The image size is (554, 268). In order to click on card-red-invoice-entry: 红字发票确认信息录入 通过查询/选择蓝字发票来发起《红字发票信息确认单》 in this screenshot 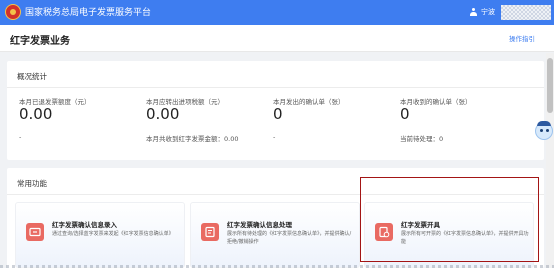, I will do `click(100, 235)`.